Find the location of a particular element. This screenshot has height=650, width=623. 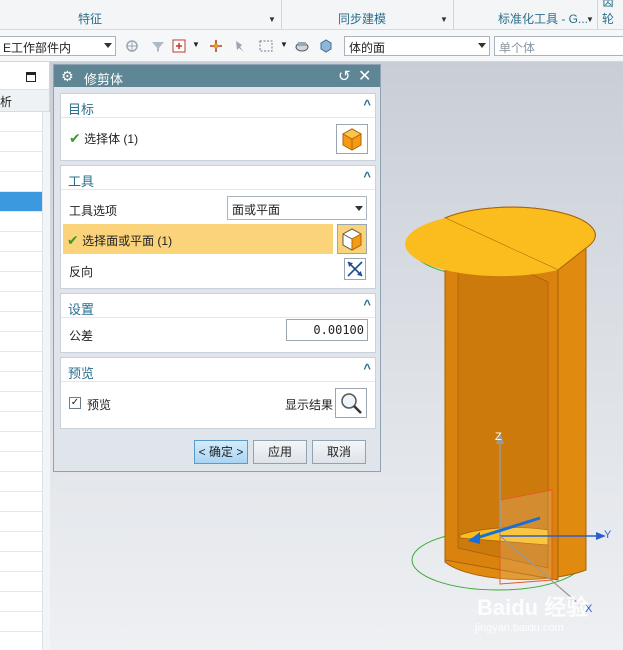

axis-z-label: Z is located at coordinates (498, 437).